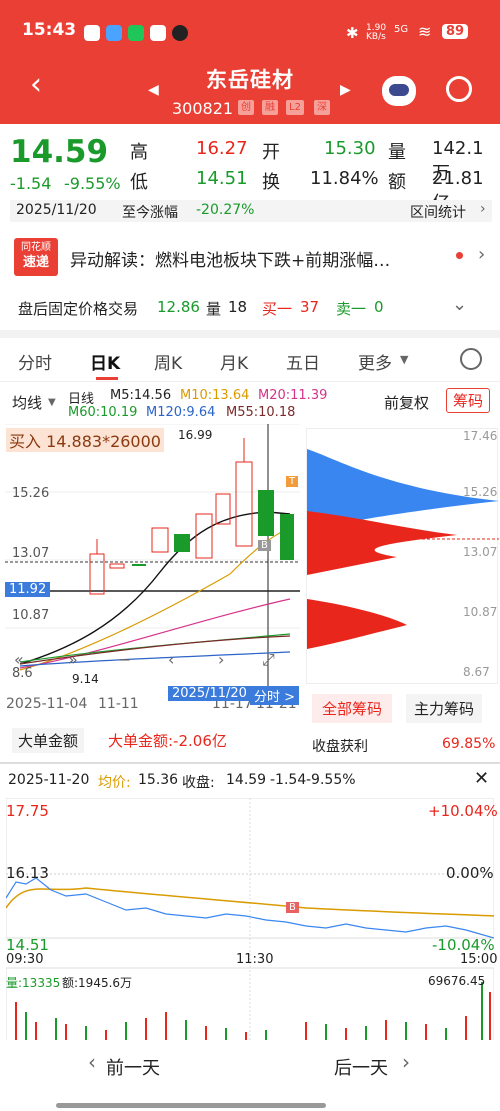 This screenshot has height=1111, width=500. What do you see at coordinates (459, 89) in the screenshot?
I see `search-icon` at bounding box center [459, 89].